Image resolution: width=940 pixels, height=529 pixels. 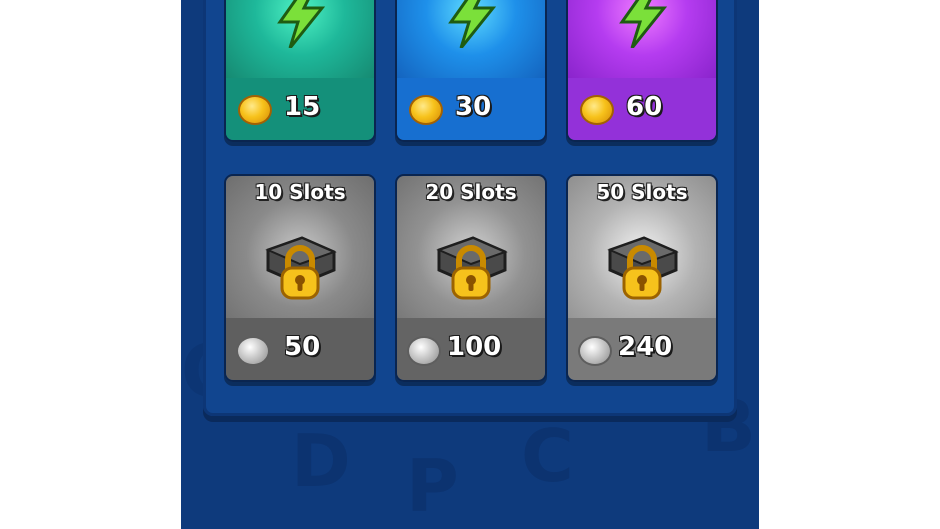 I want to click on slot-pack-price: 240, so click(x=645, y=347).